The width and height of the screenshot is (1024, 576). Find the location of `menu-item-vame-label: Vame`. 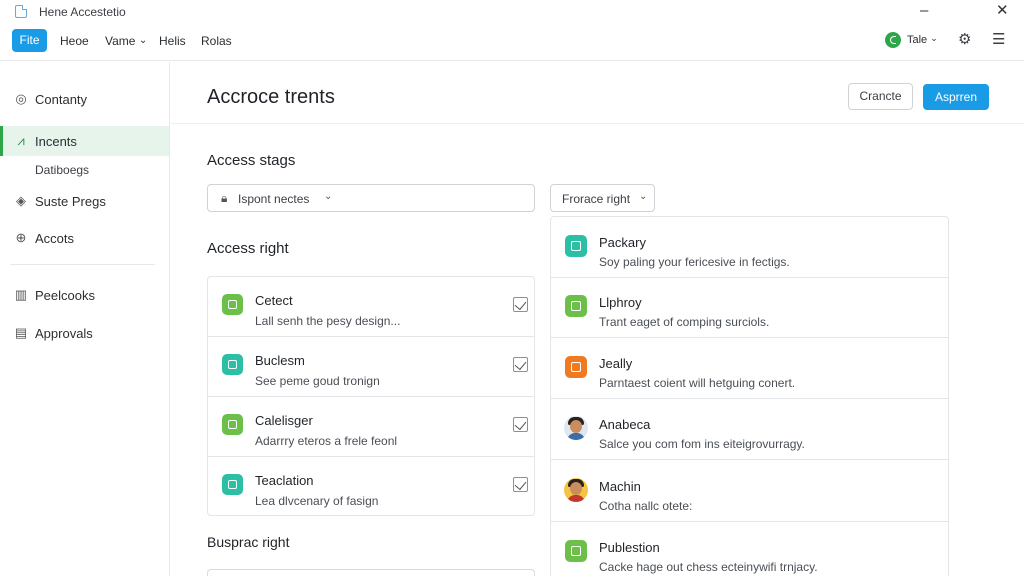

menu-item-vame-label: Vame is located at coordinates (120, 41).